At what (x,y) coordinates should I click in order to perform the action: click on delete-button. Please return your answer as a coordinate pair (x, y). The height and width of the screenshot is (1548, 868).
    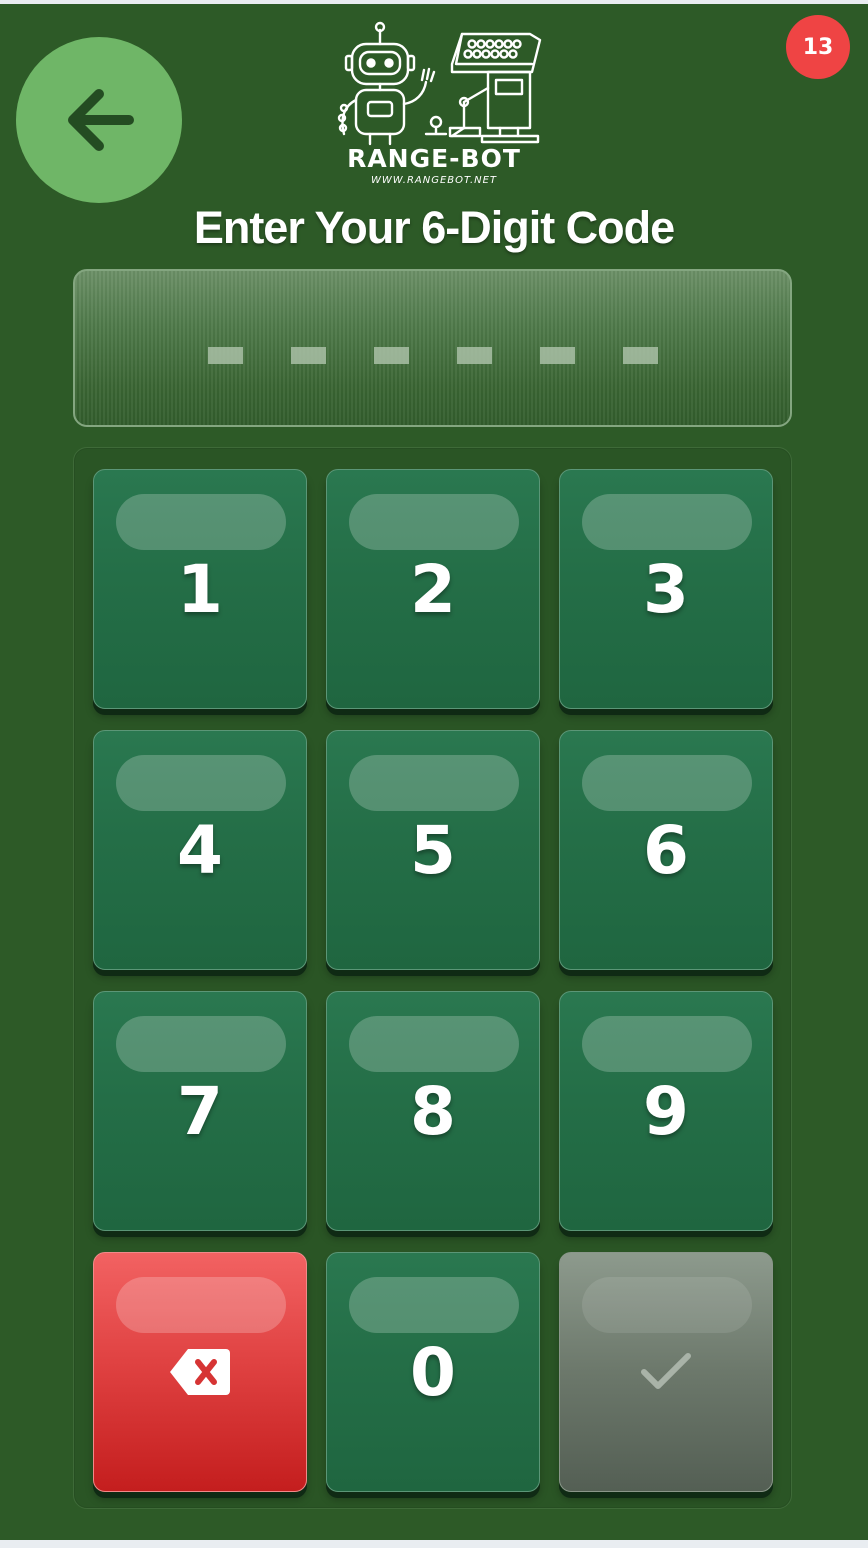
    Looking at the image, I should click on (200, 1372).